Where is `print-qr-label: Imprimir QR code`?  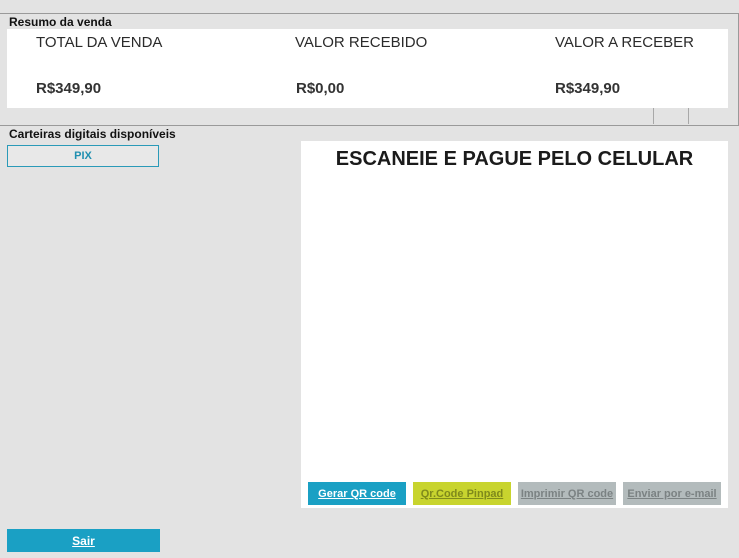
print-qr-label: Imprimir QR code is located at coordinates (567, 493).